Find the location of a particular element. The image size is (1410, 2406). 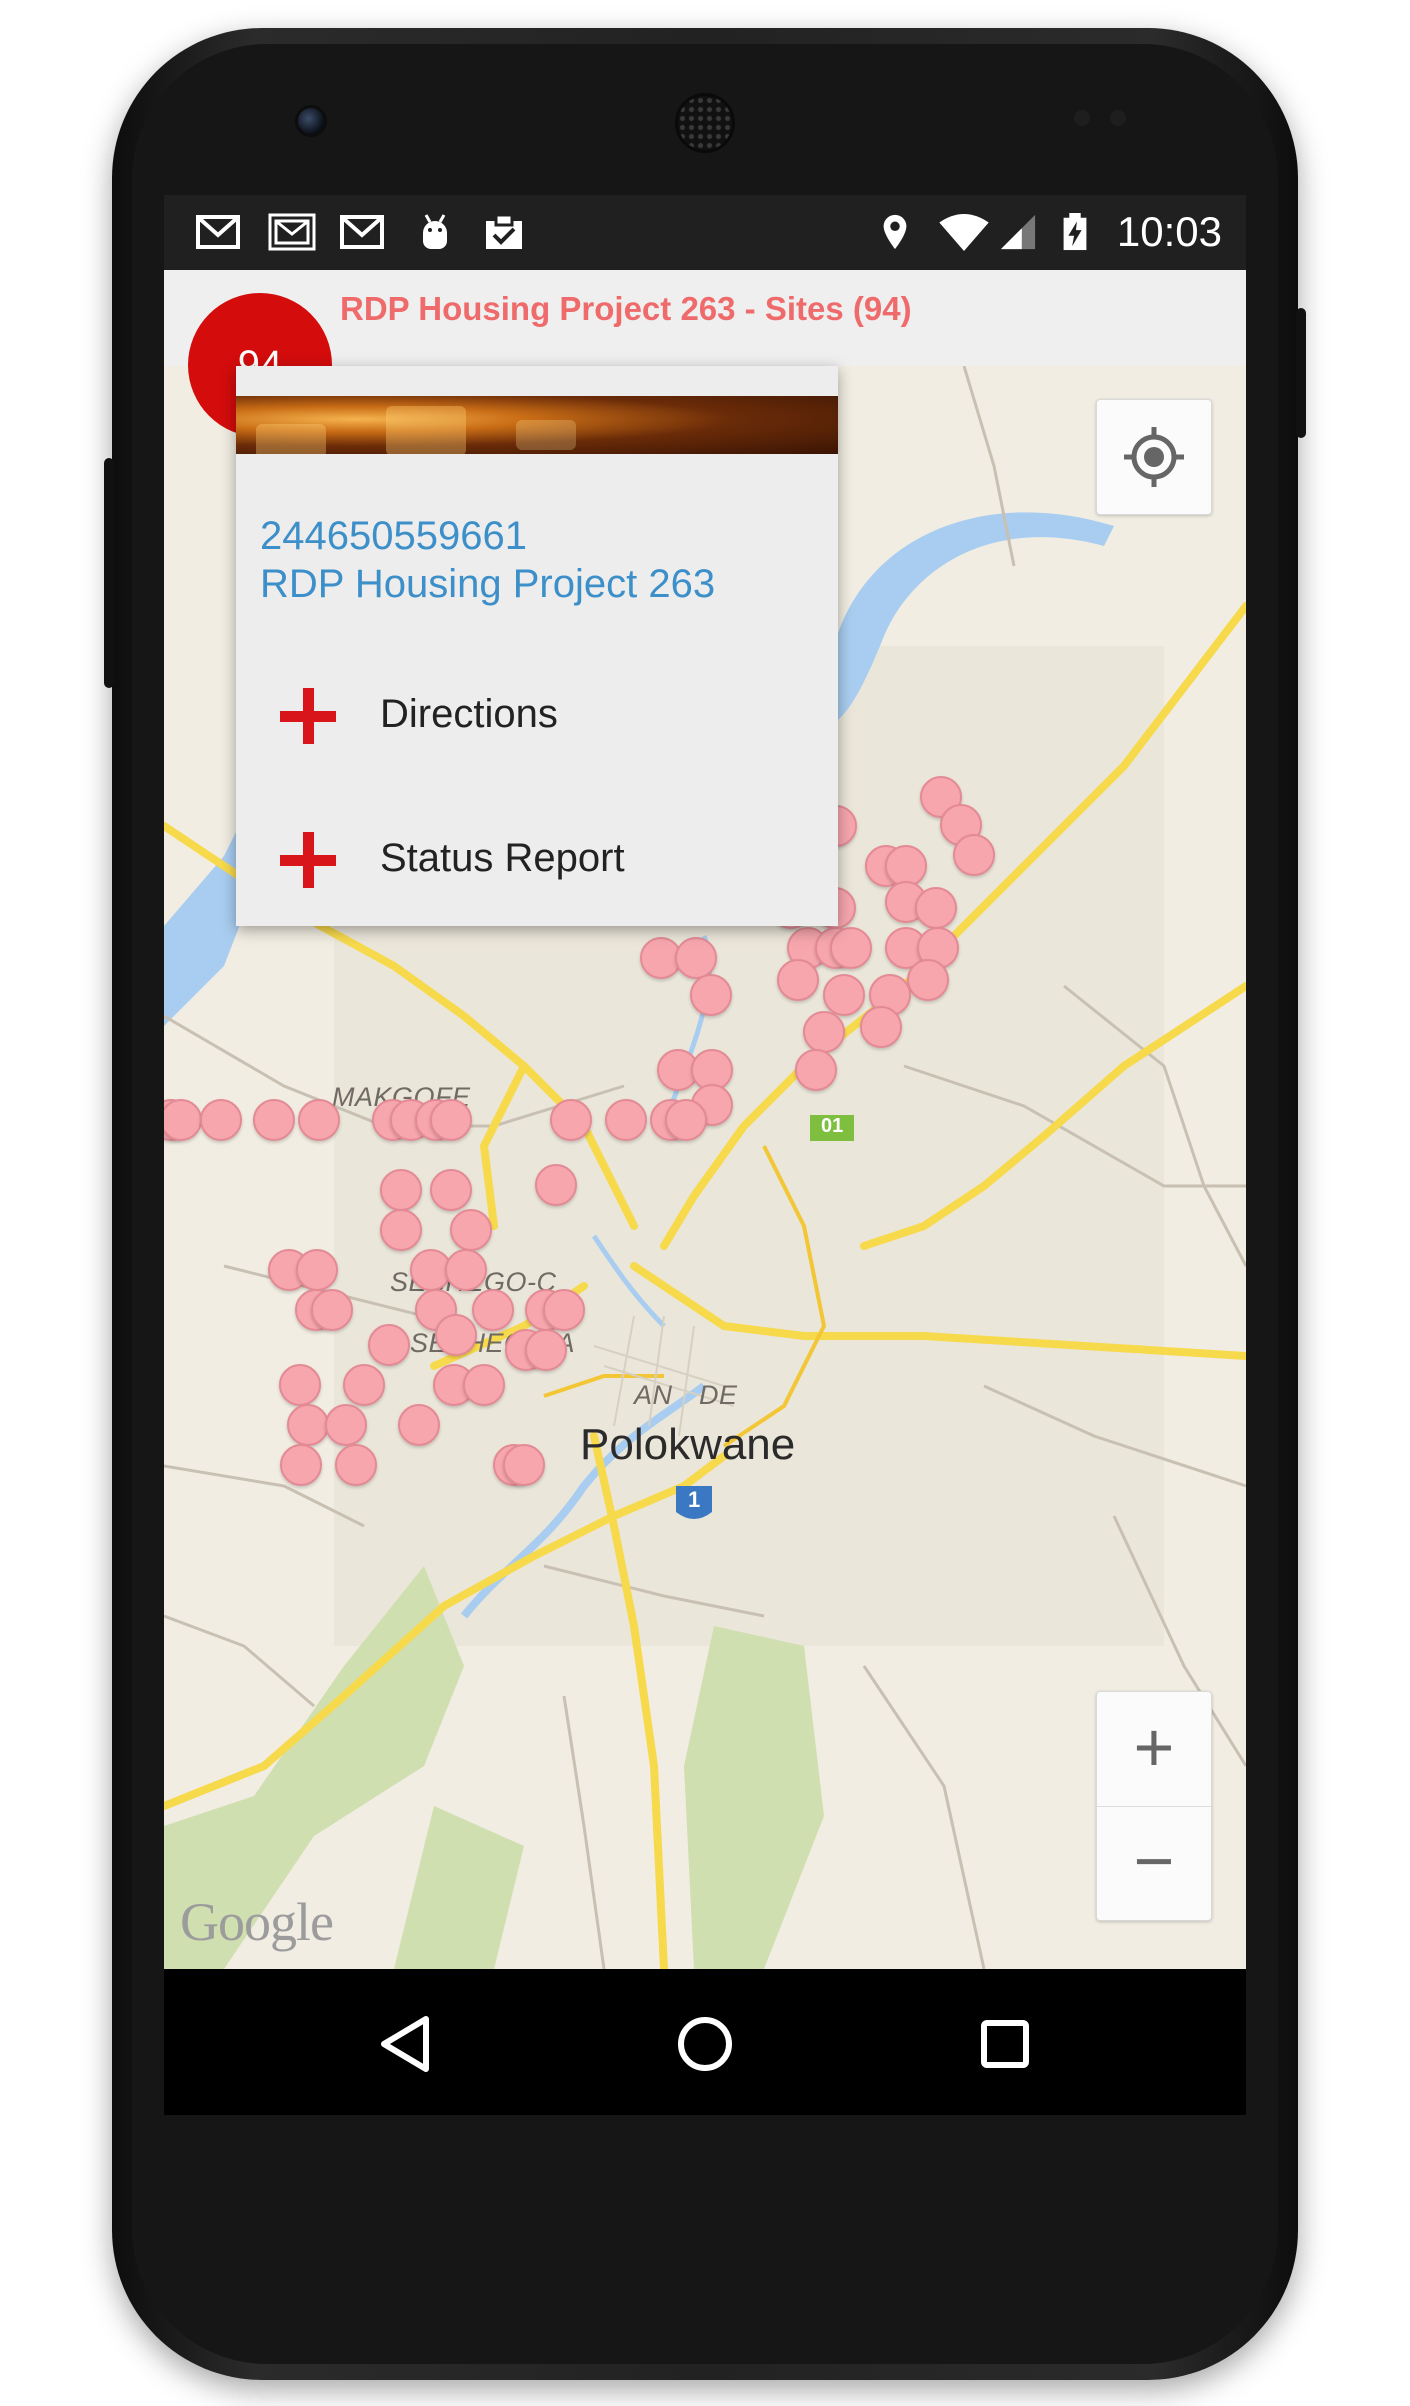

zoom-in-button: + is located at coordinates (1154, 1749).